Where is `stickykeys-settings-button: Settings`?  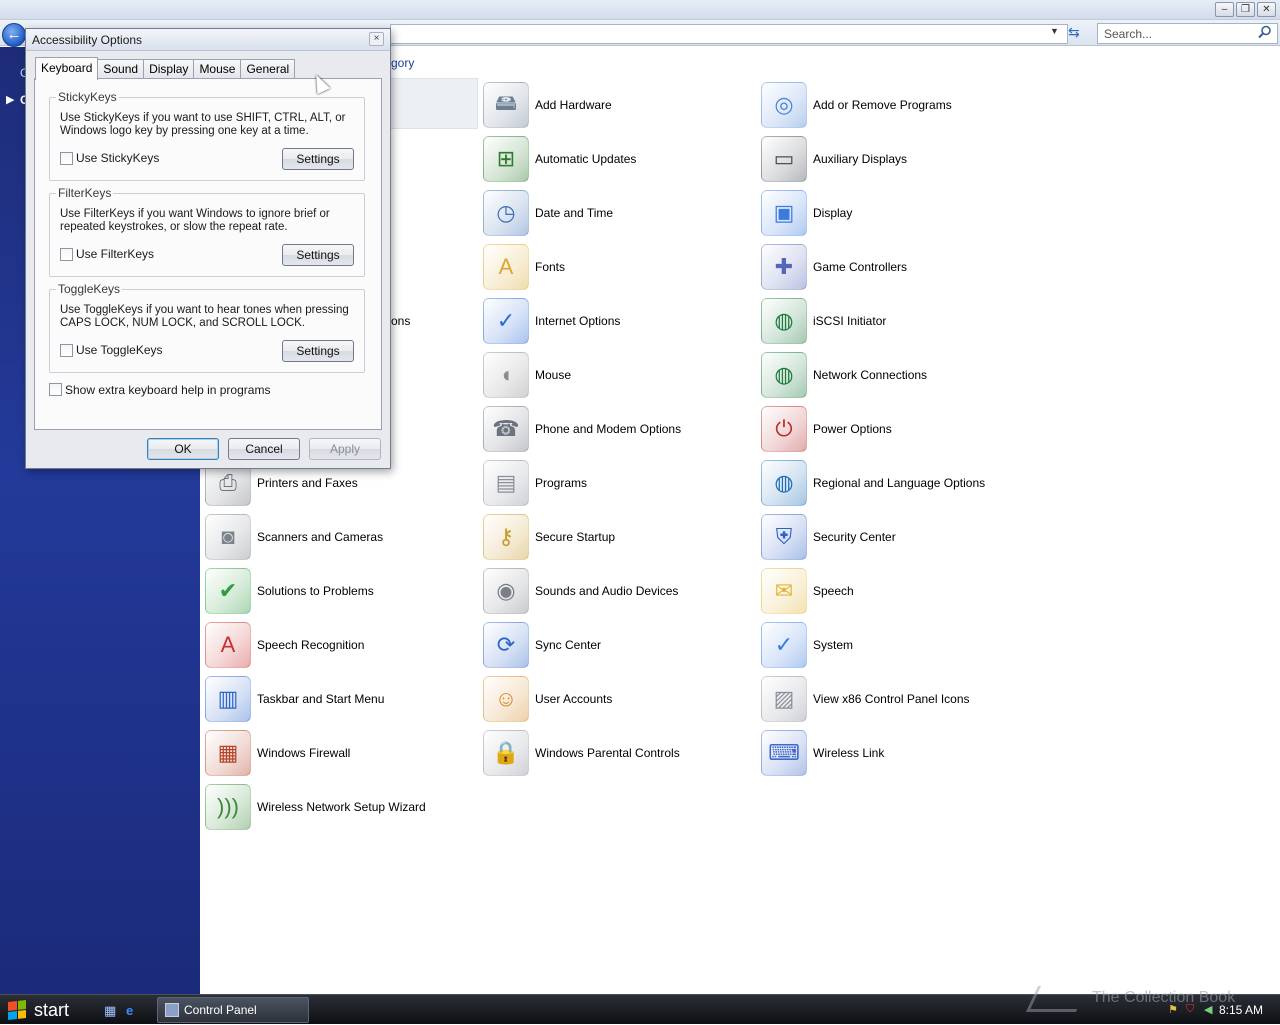 stickykeys-settings-button: Settings is located at coordinates (318, 159).